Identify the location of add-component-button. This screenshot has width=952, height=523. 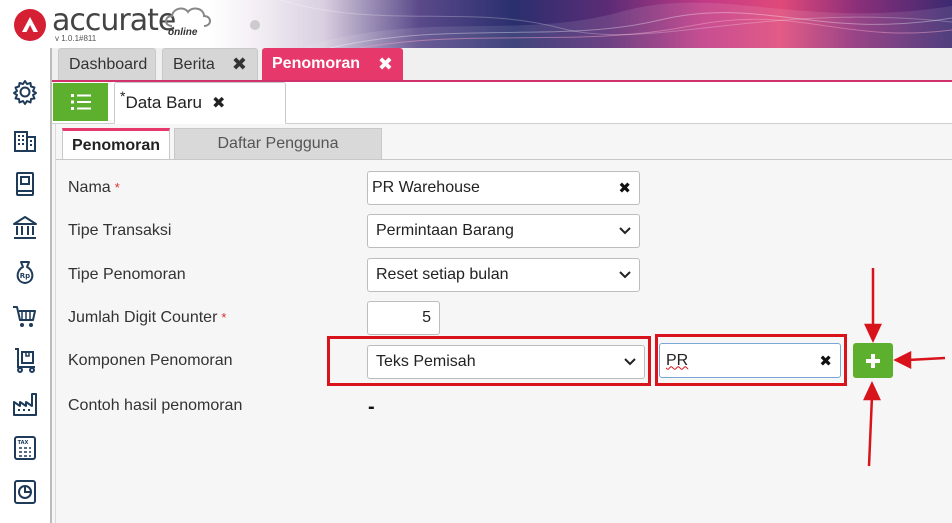
(873, 360).